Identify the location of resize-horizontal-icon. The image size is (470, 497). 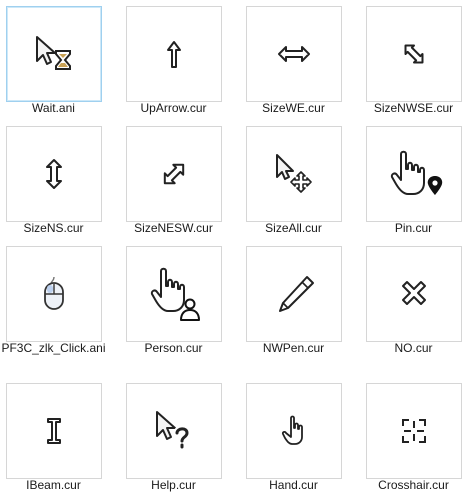
(294, 54).